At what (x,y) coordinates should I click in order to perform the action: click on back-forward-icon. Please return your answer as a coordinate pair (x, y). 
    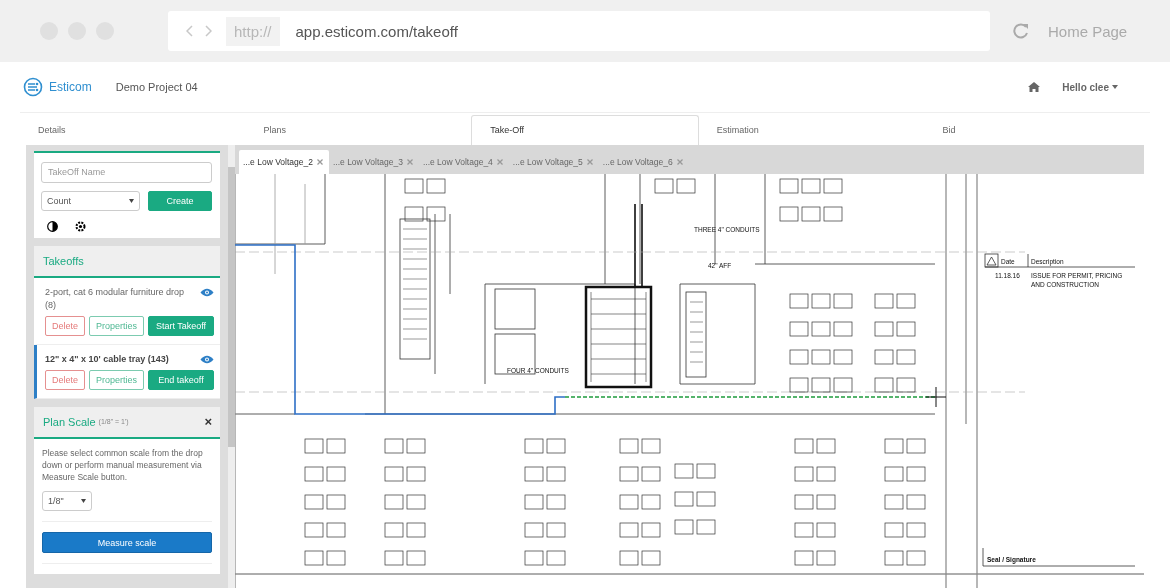
    Looking at the image, I should click on (199, 31).